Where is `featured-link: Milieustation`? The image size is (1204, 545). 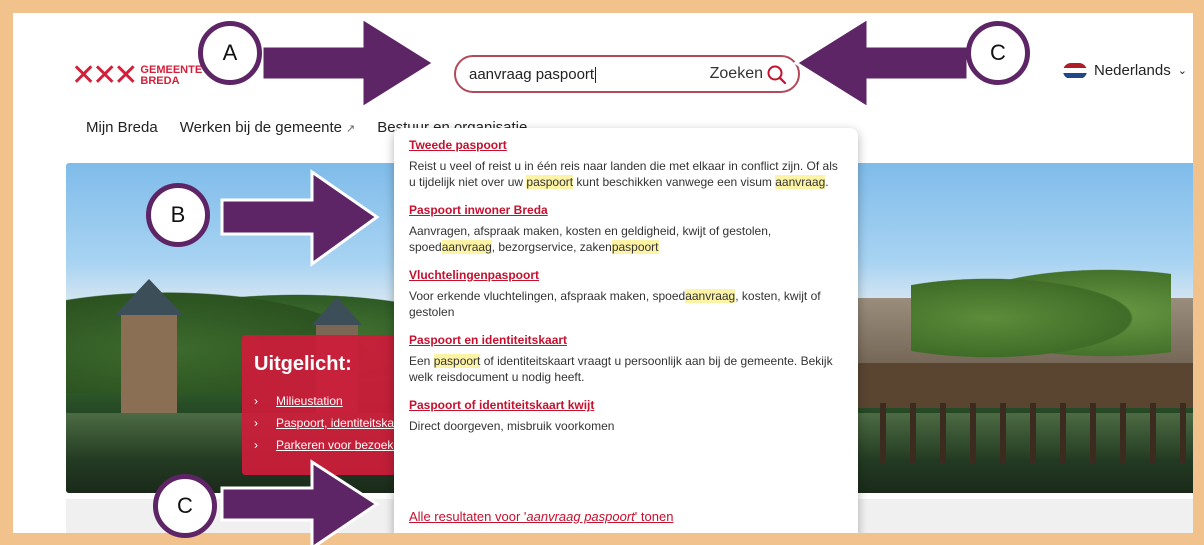 featured-link: Milieustation is located at coordinates (309, 401).